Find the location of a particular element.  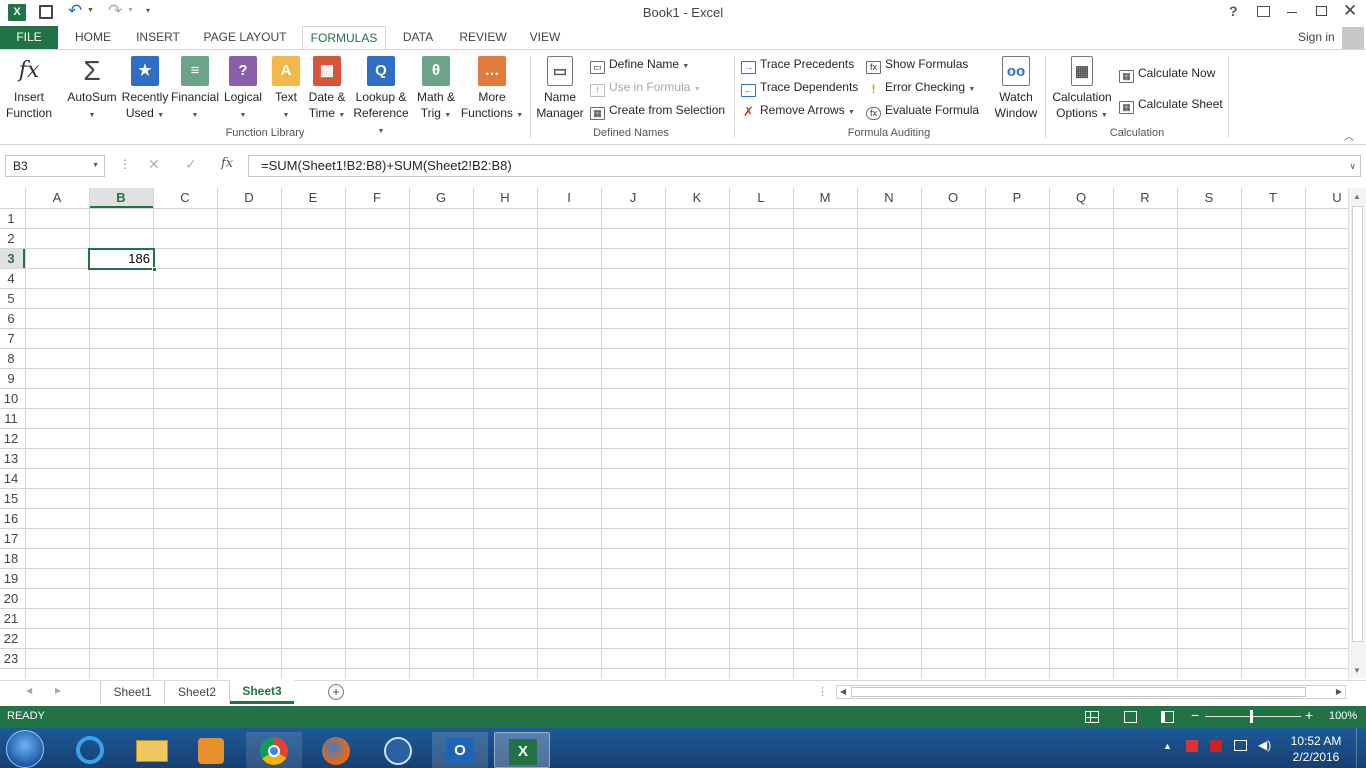

column-header: F is located at coordinates (377, 197).